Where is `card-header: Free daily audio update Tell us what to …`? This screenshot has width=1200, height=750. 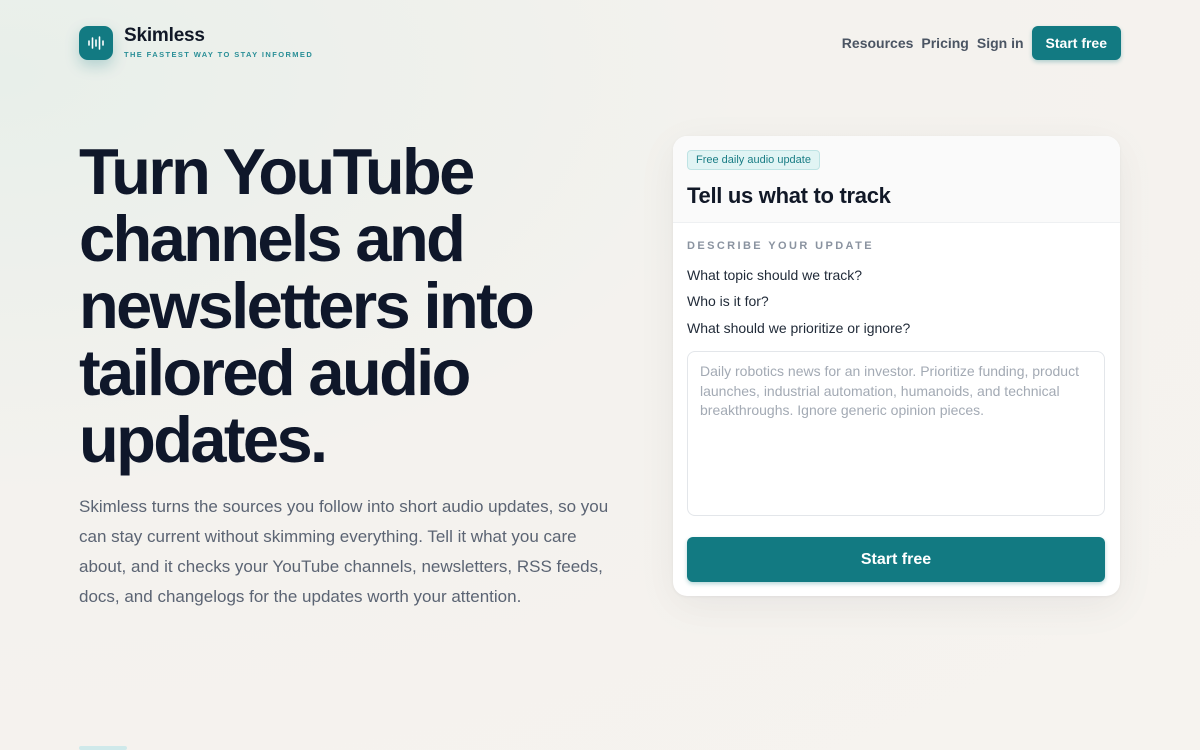
card-header: Free daily audio update Tell us what to … is located at coordinates (896, 179).